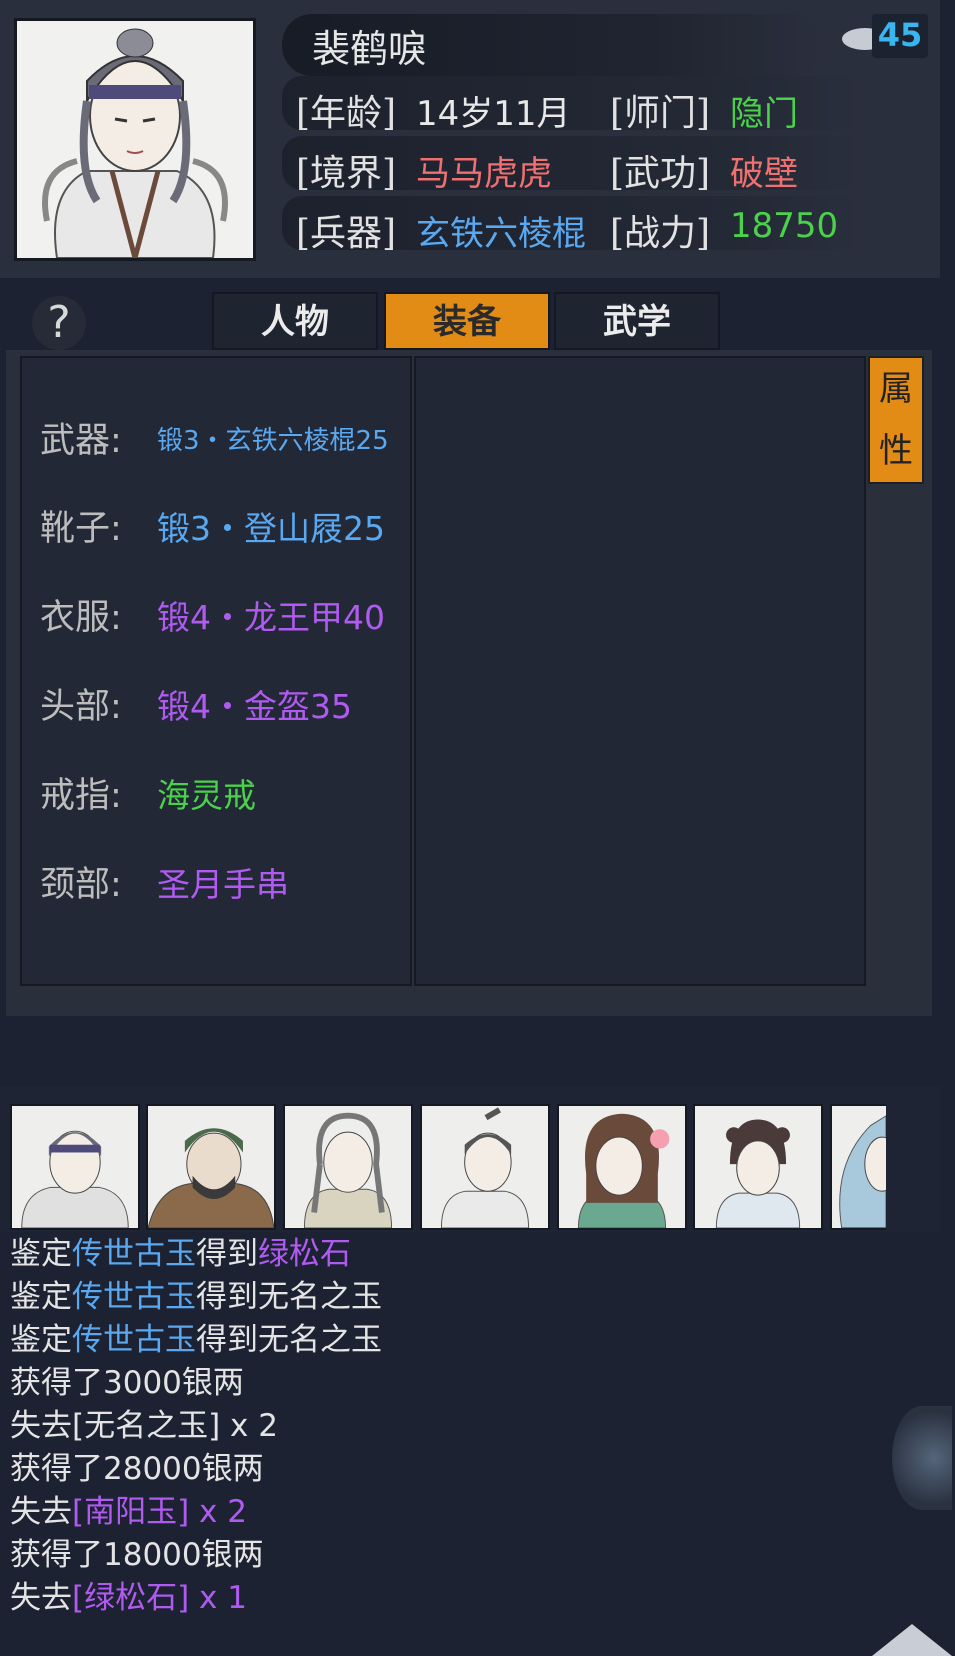 Image resolution: width=955 pixels, height=1656 pixels. What do you see at coordinates (623, 1170) in the screenshot?
I see `portrait-lady-flower-icon` at bounding box center [623, 1170].